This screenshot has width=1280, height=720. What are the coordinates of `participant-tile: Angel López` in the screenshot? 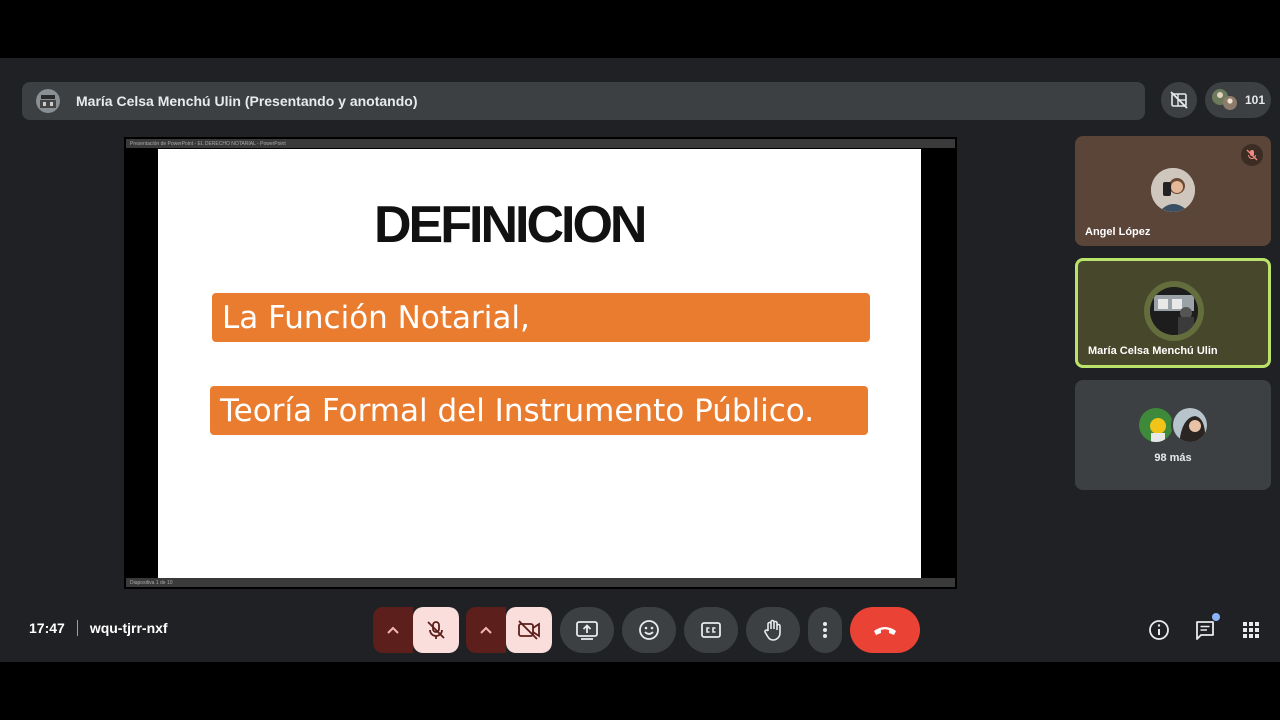 It's located at (1173, 191).